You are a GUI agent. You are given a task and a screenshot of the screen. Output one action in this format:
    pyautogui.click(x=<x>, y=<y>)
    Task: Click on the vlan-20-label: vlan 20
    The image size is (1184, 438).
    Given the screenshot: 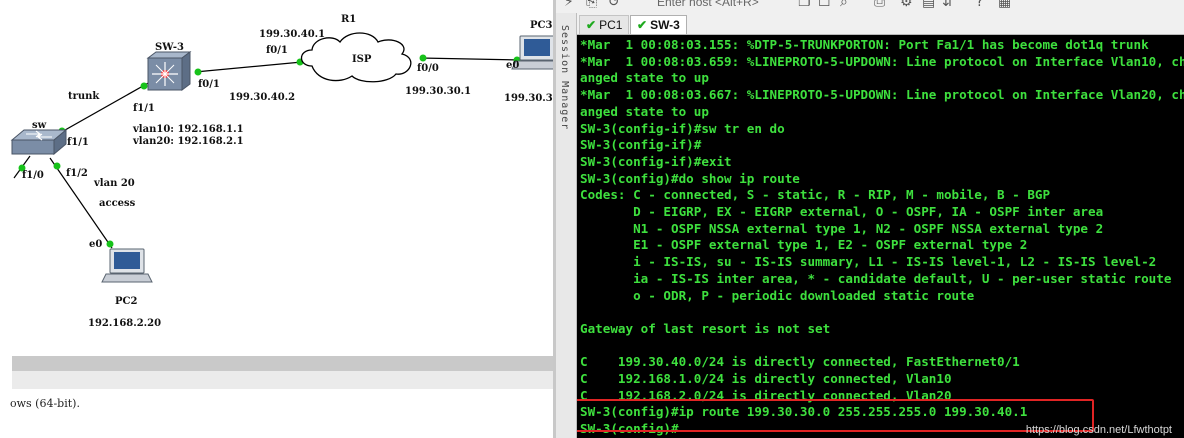 What is the action you would take?
    pyautogui.click(x=114, y=183)
    